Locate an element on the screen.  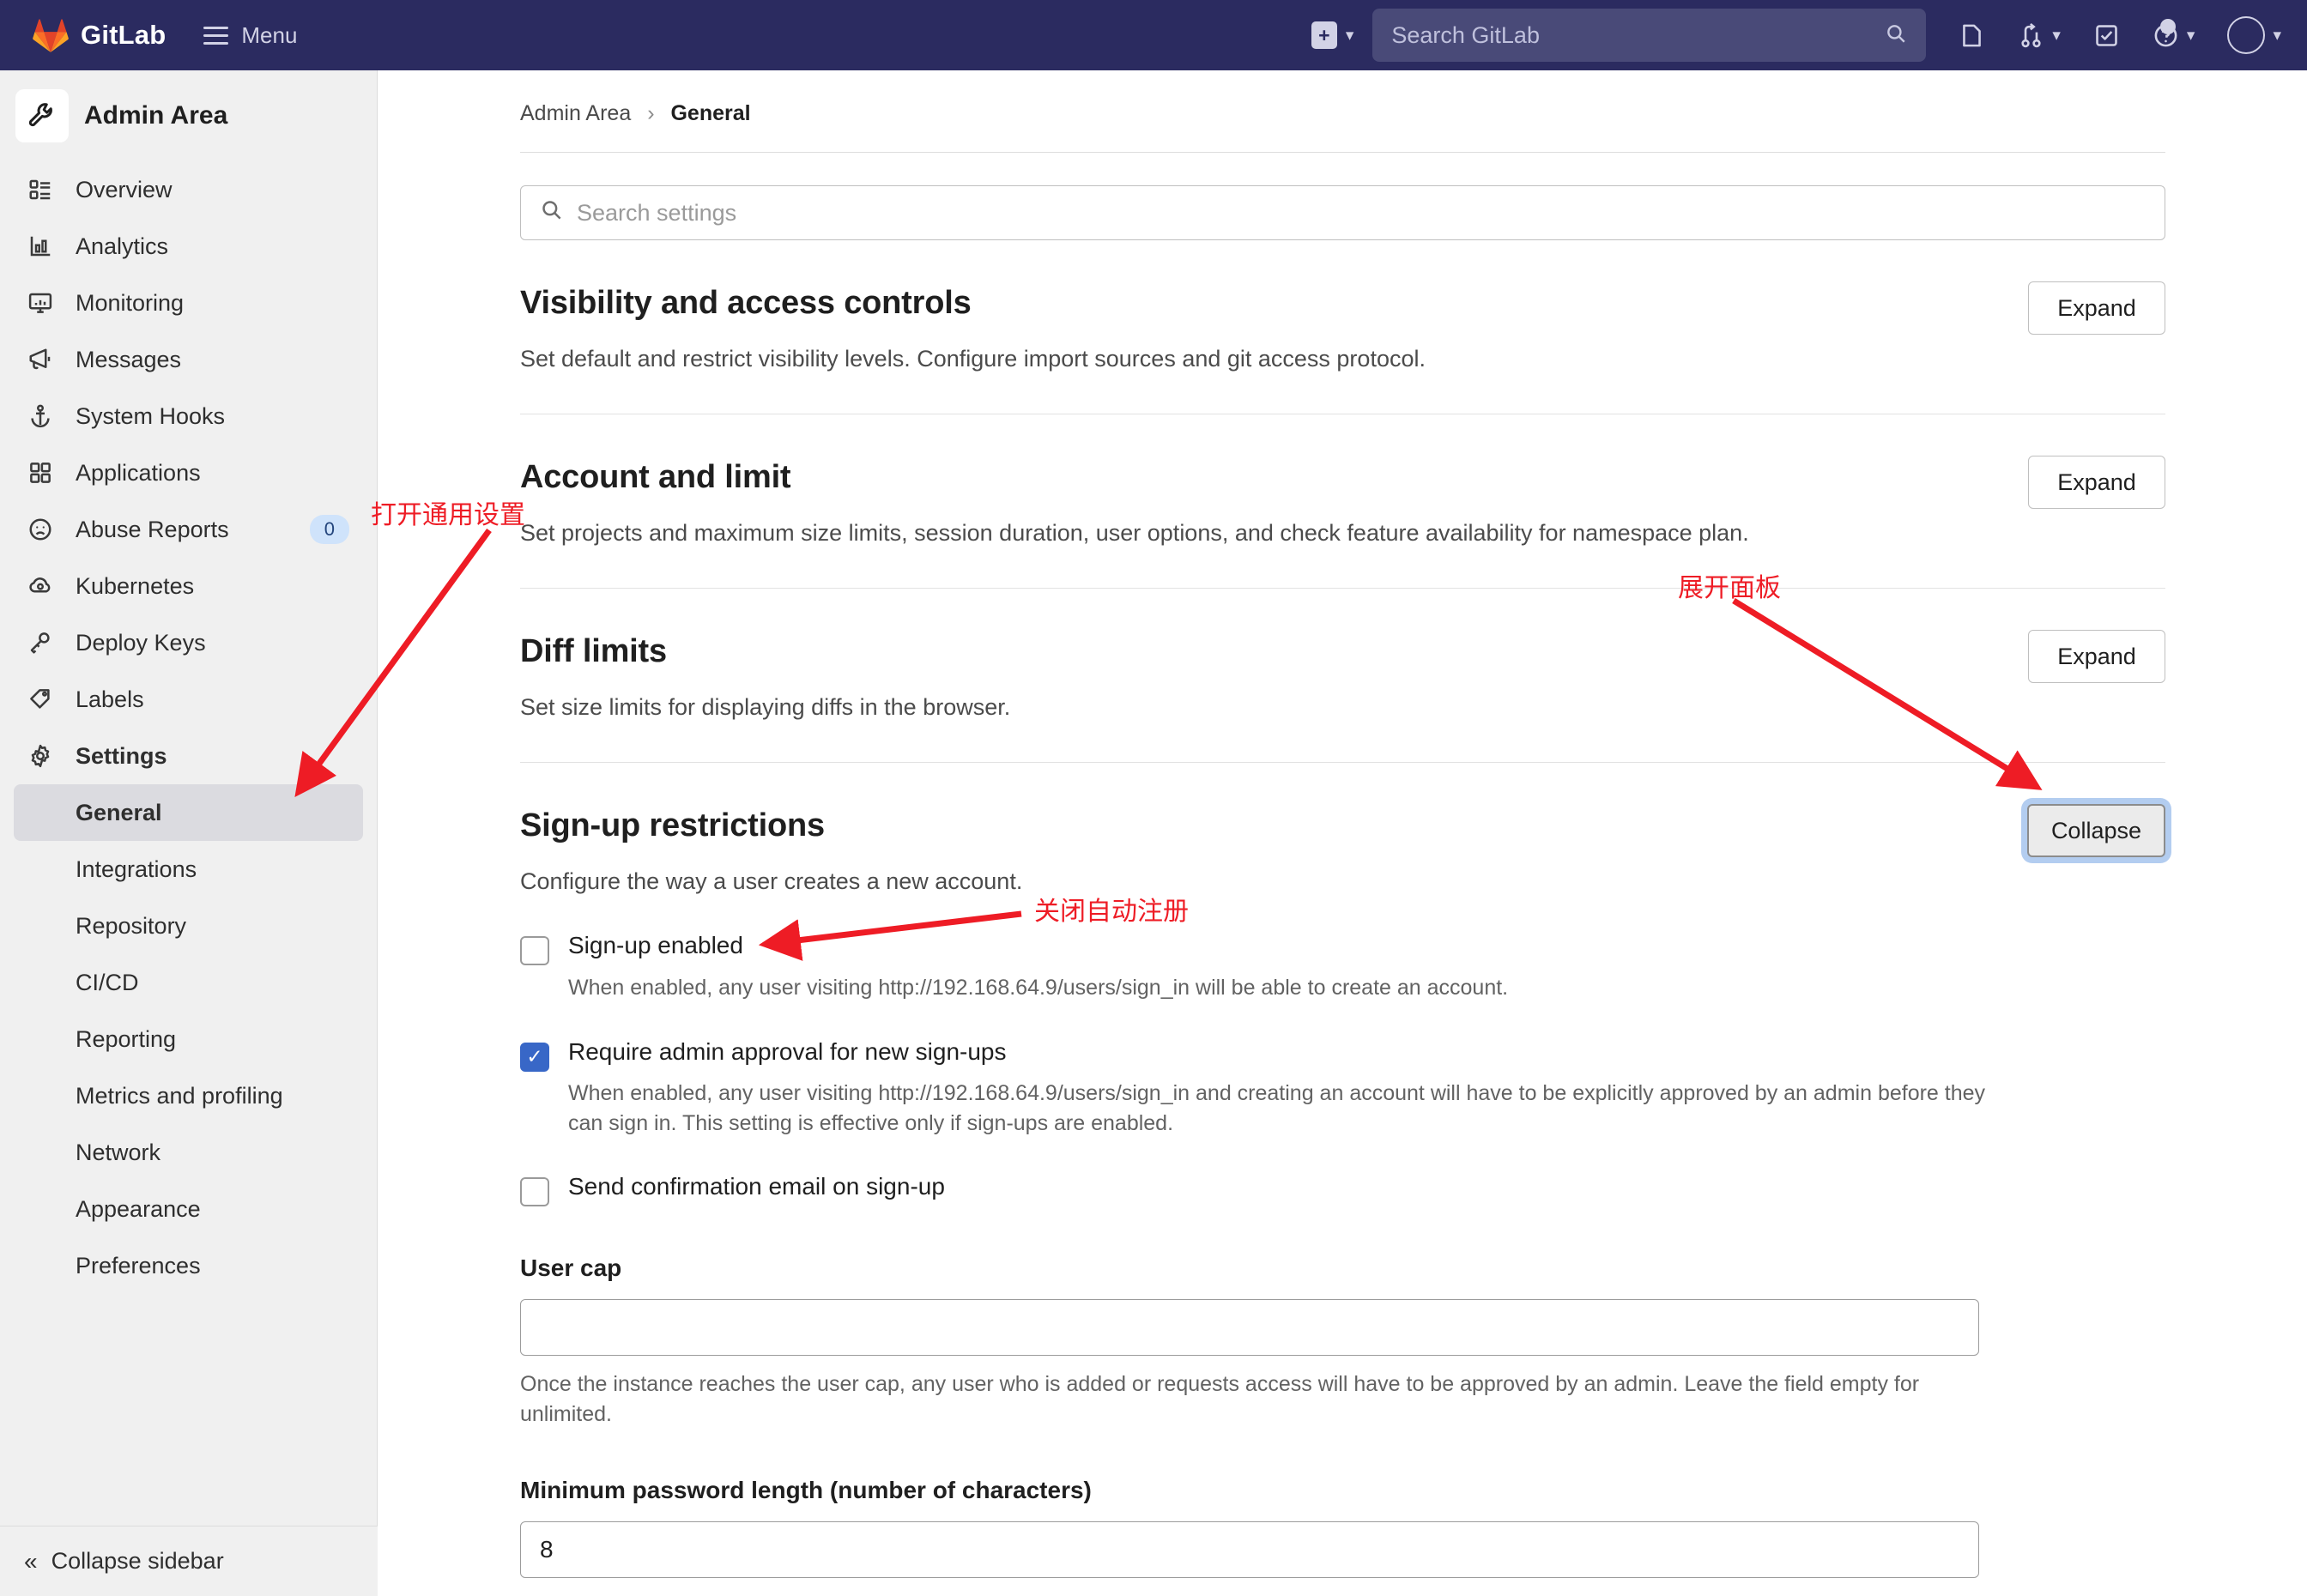
sidebar-item-system-hooks: System Hooks is located at coordinates (188, 416).